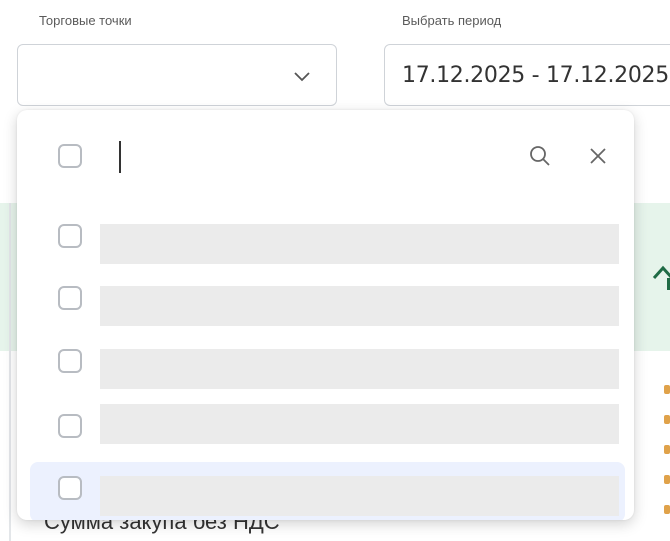  I want to click on dropdown-search-input, so click(307, 158).